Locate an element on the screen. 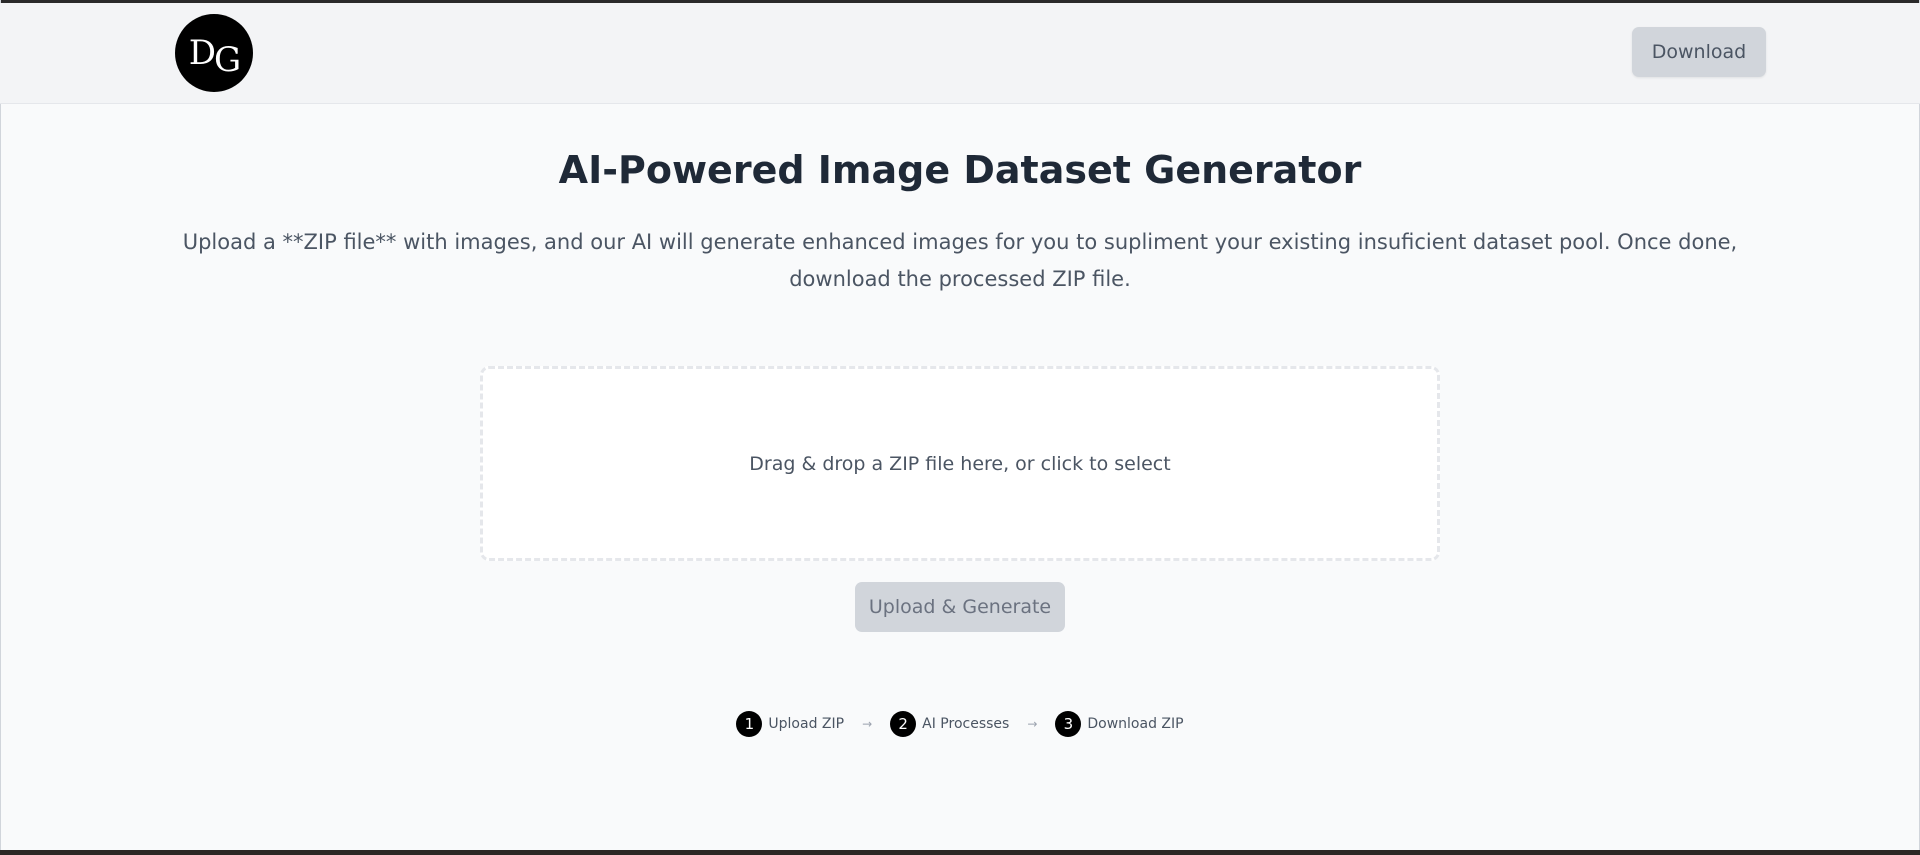  step-number-badge: 1 is located at coordinates (749, 724).